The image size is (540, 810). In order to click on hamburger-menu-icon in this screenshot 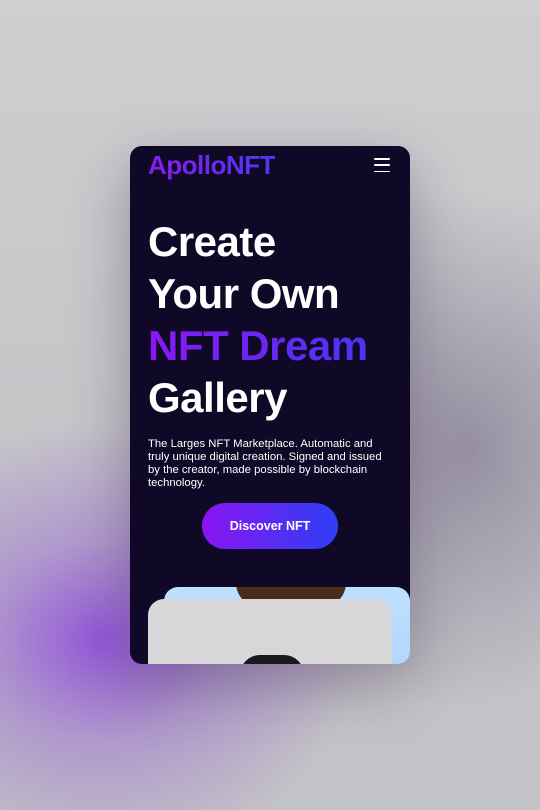, I will do `click(382, 165)`.